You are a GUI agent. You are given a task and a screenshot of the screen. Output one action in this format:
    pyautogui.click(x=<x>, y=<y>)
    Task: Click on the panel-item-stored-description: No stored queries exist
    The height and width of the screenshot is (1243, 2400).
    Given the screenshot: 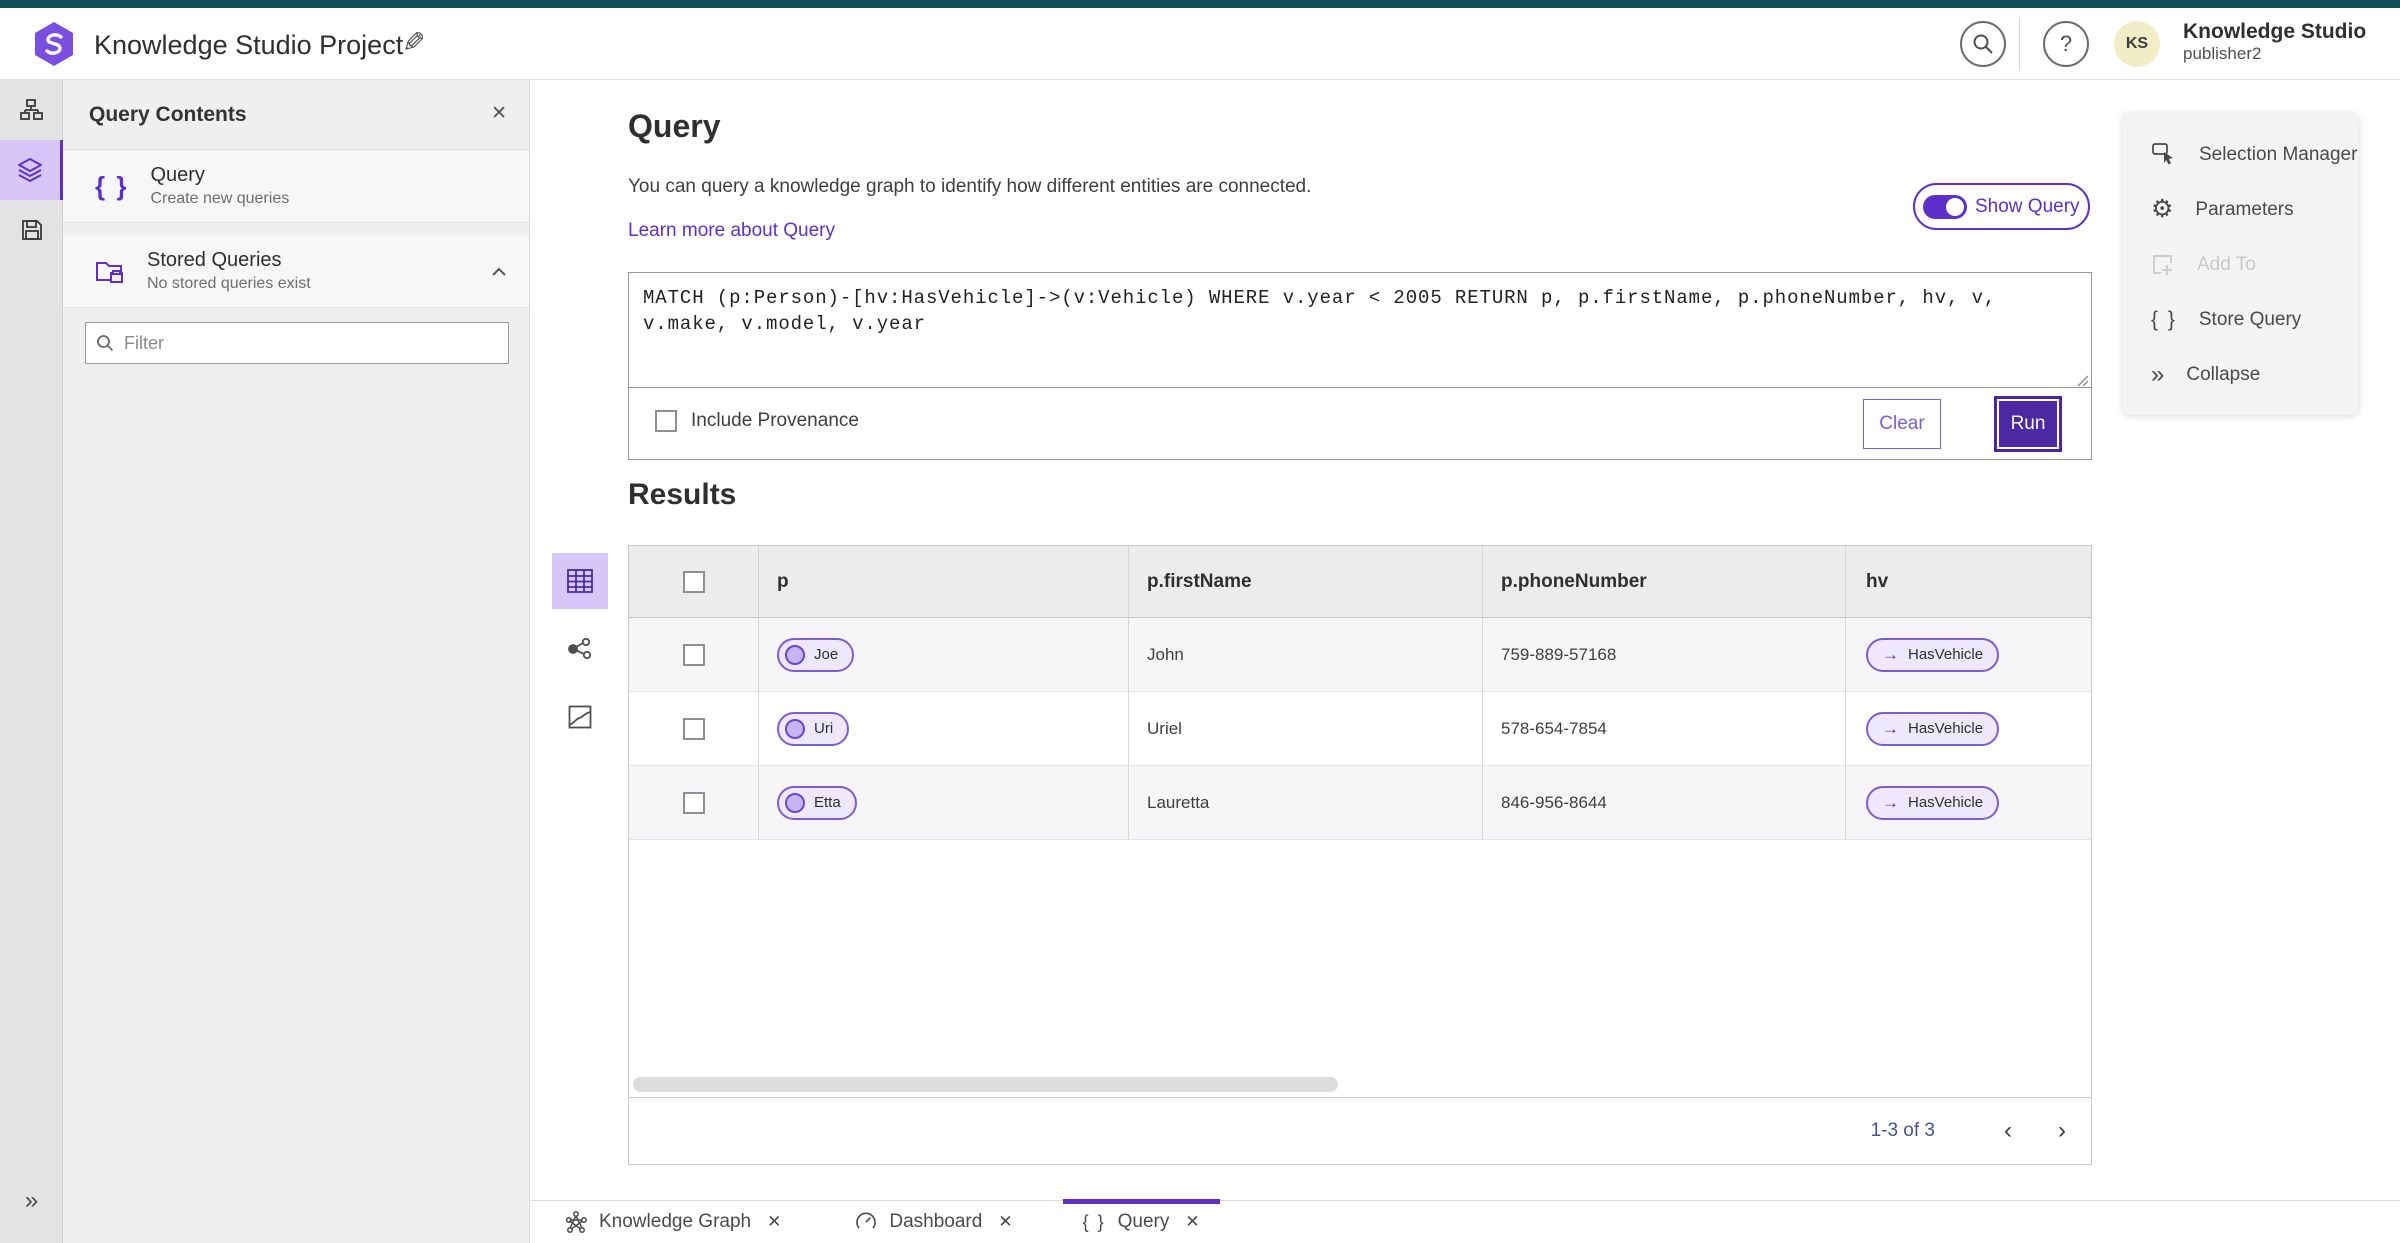 What is the action you would take?
    pyautogui.click(x=229, y=283)
    